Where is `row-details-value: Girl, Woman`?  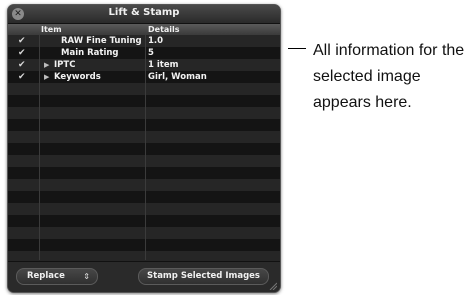
row-details-value: Girl, Woman is located at coordinates (177, 77).